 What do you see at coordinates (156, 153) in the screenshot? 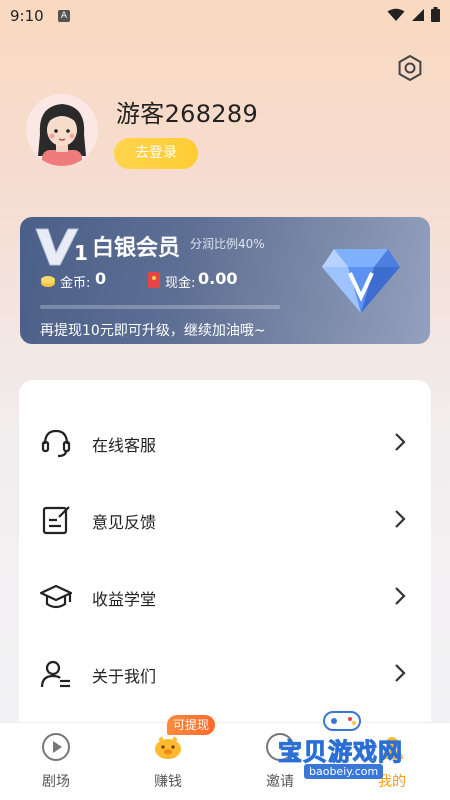
I see `login-button: 去登录` at bounding box center [156, 153].